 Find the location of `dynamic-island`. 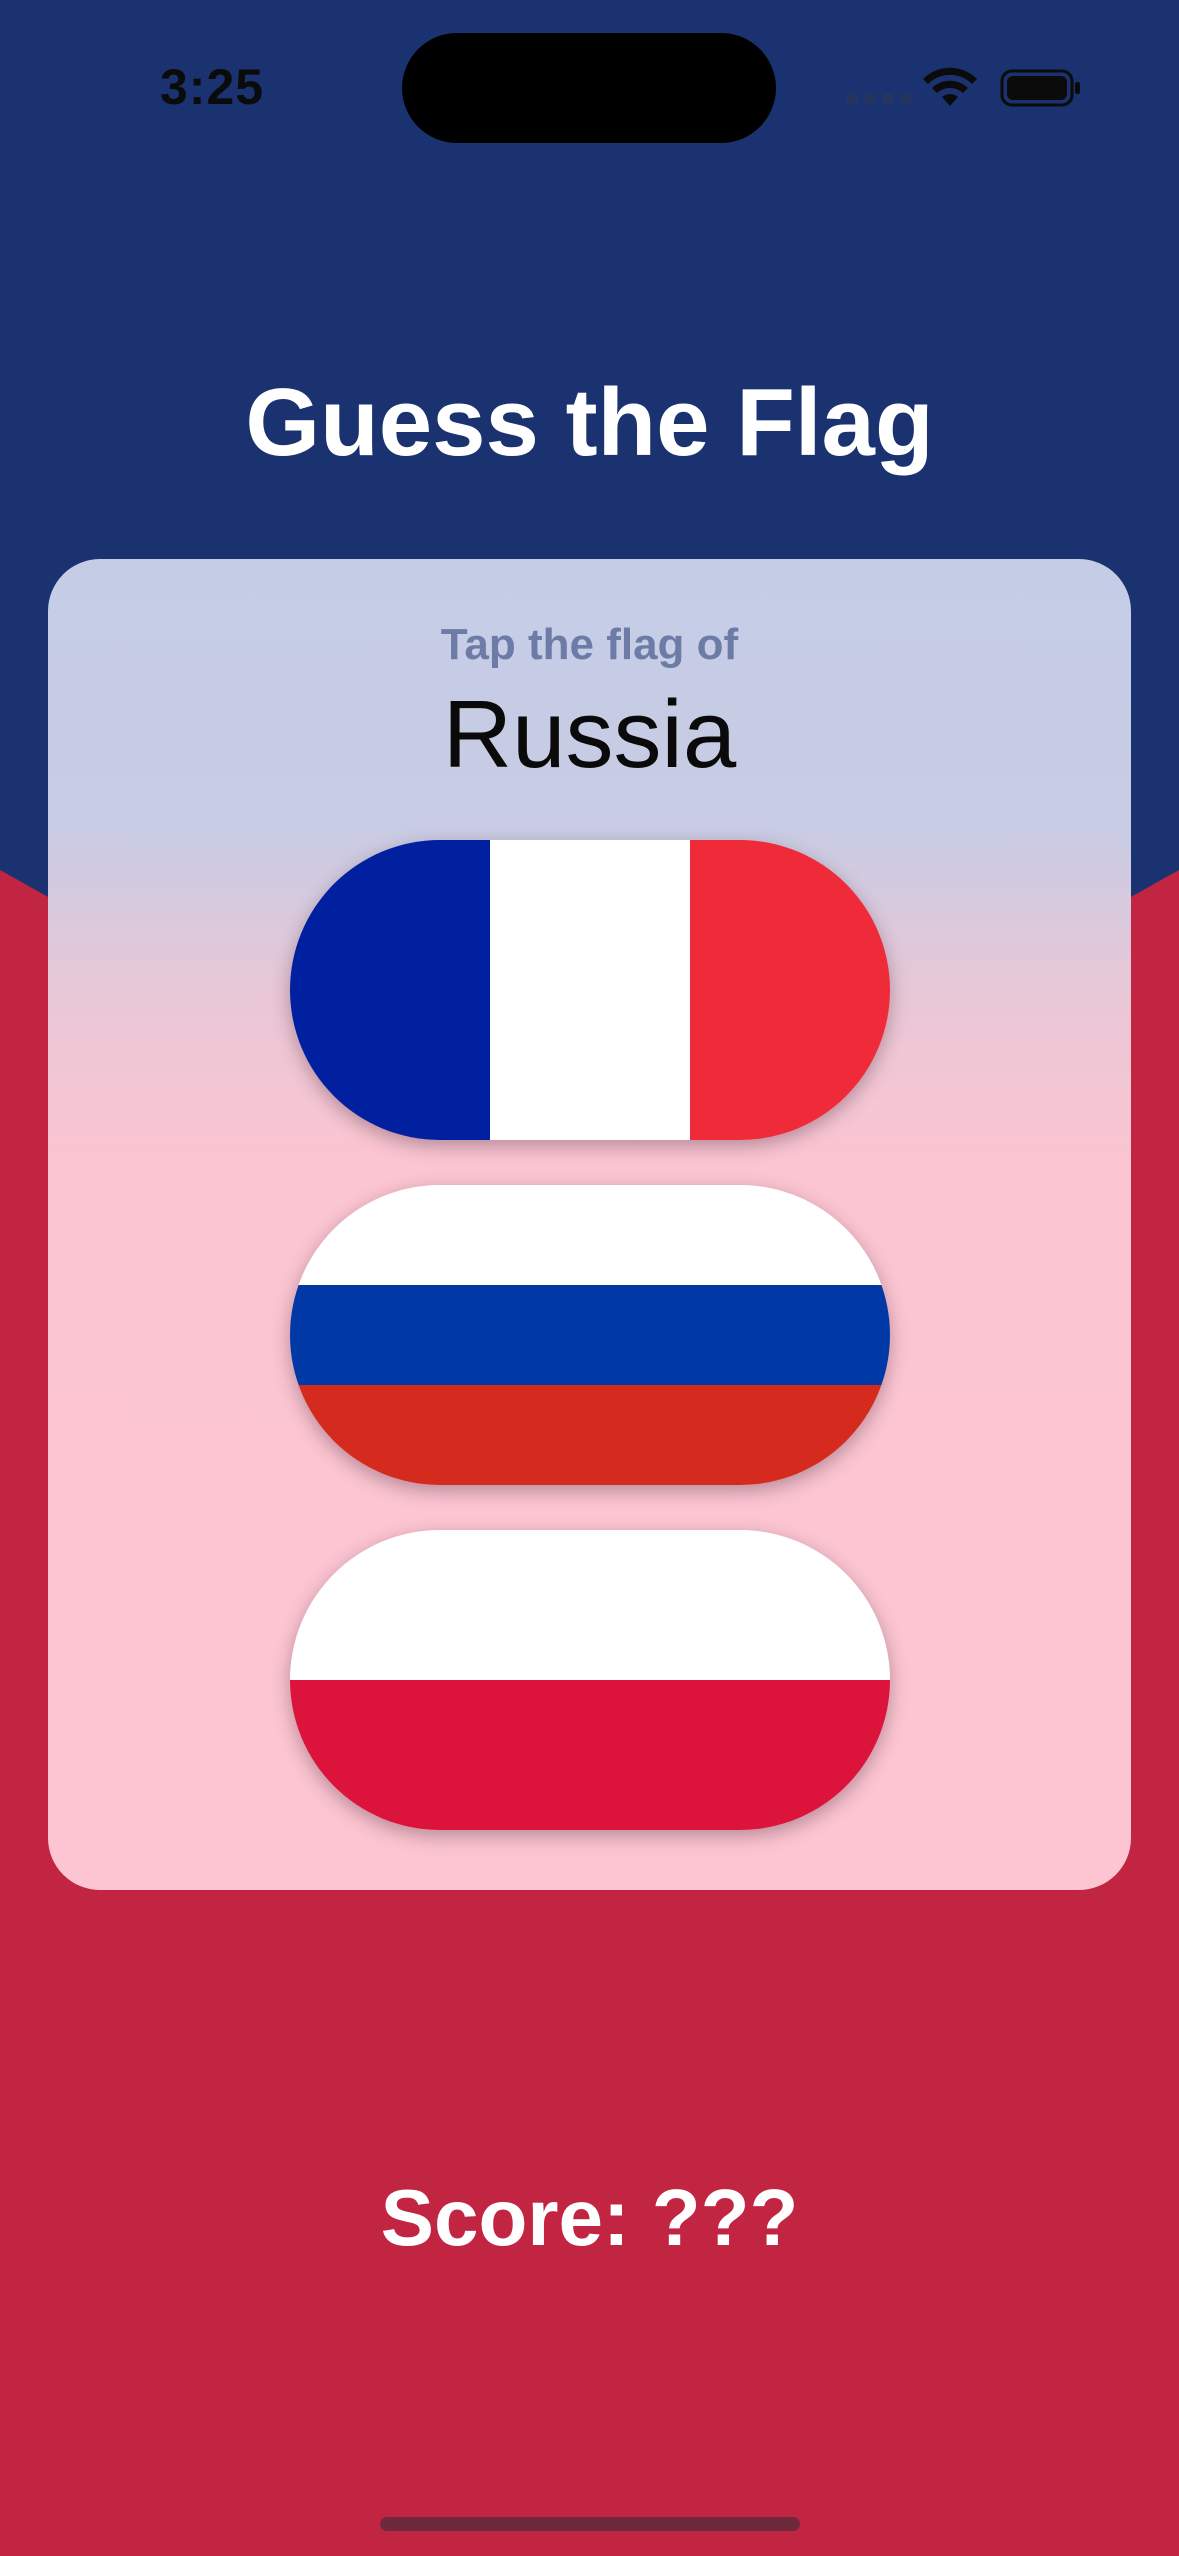

dynamic-island is located at coordinates (589, 88).